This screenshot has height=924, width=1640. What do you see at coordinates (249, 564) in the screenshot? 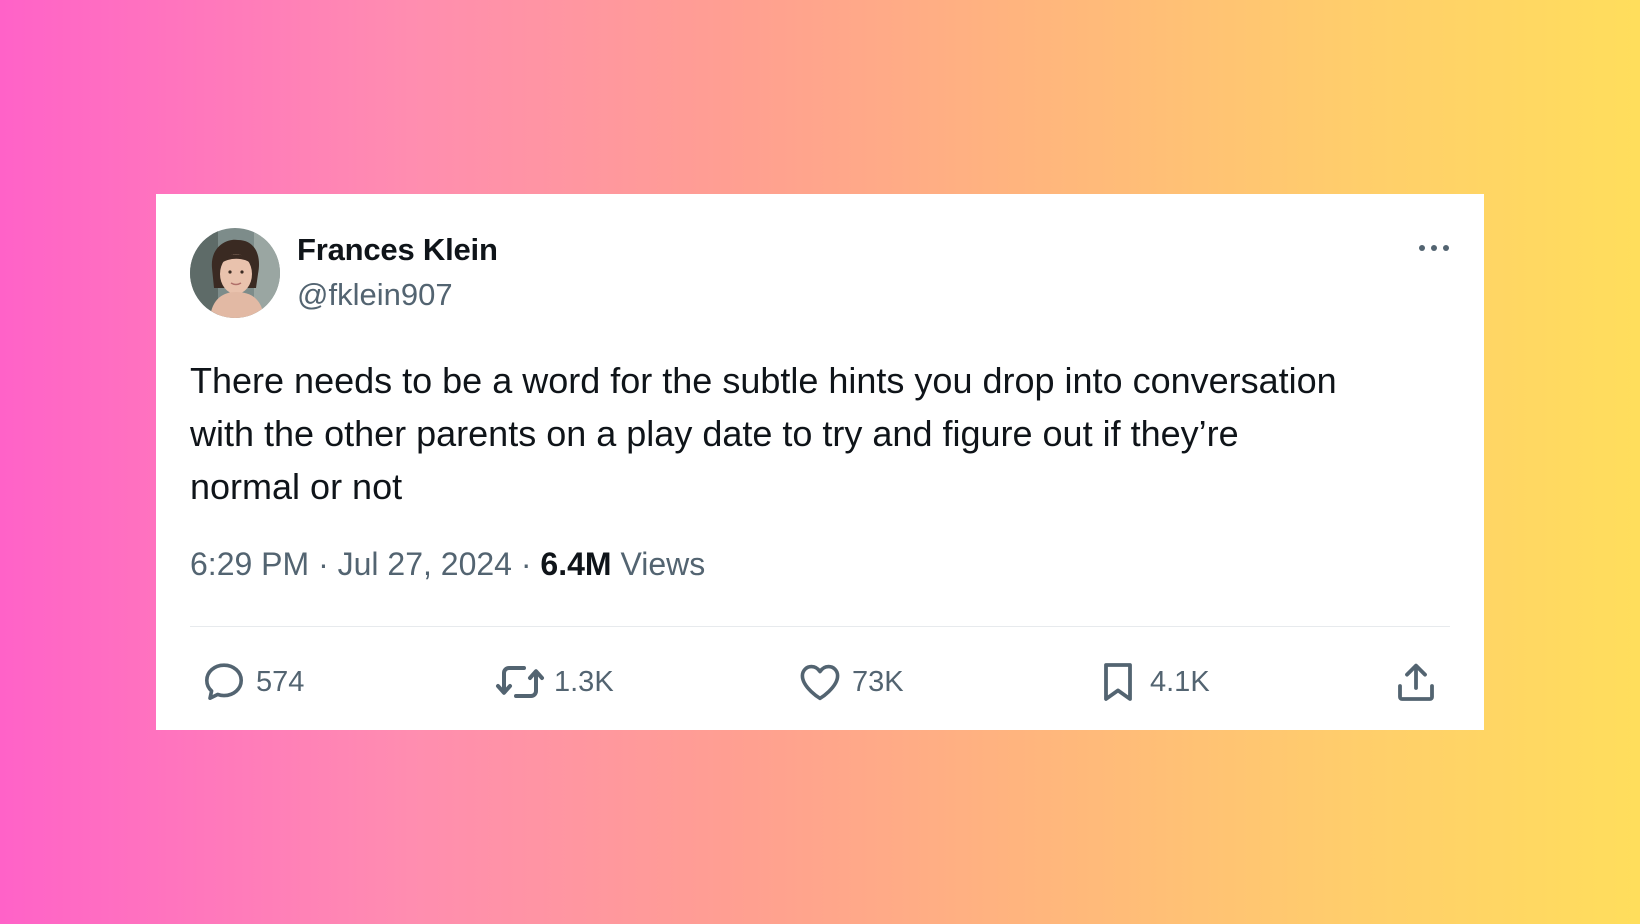
I see `tweet-time: 6:29 PM` at bounding box center [249, 564].